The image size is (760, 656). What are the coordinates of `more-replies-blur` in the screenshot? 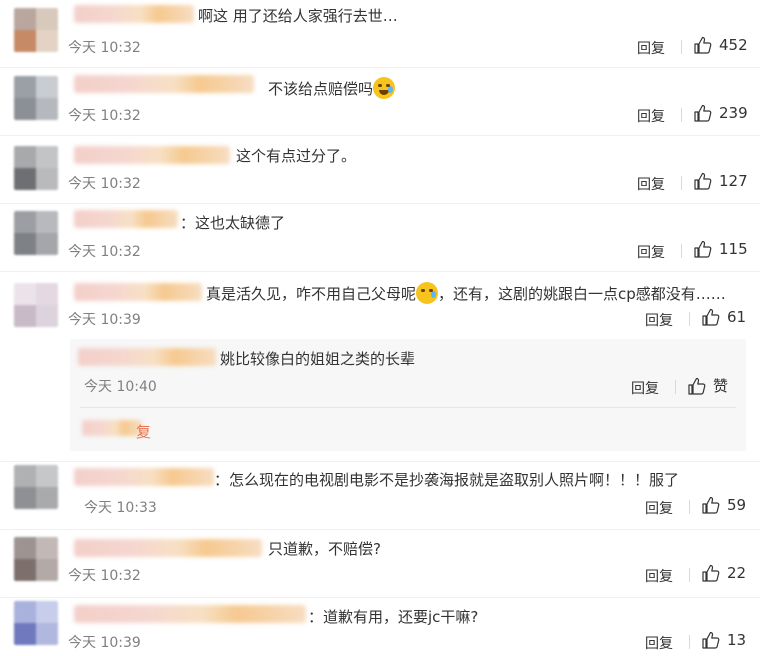 It's located at (112, 428).